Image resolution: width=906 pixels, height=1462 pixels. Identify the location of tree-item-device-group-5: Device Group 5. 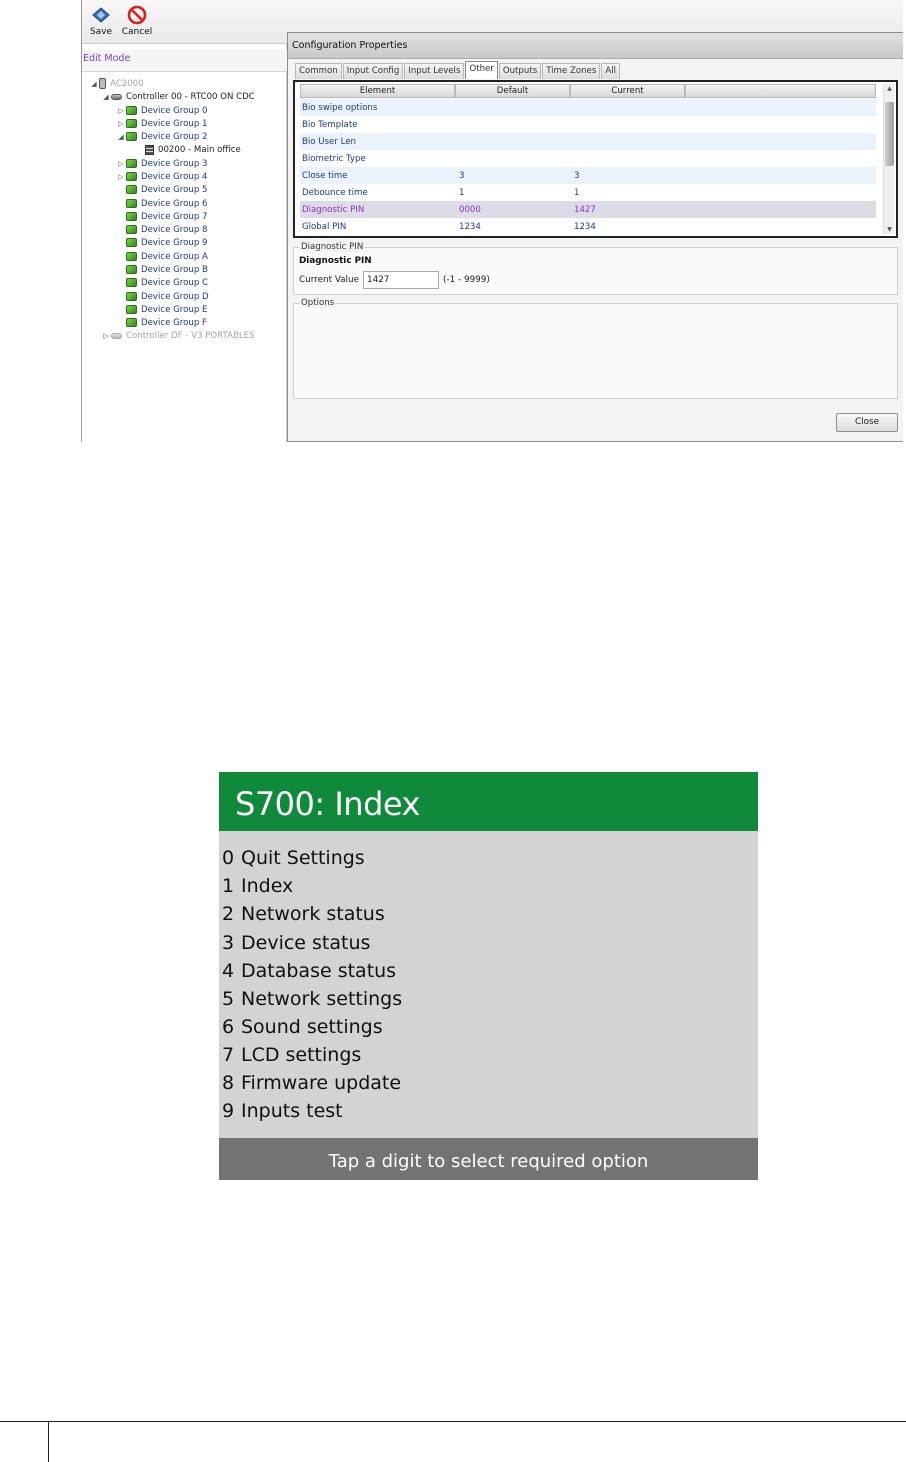
(166, 189).